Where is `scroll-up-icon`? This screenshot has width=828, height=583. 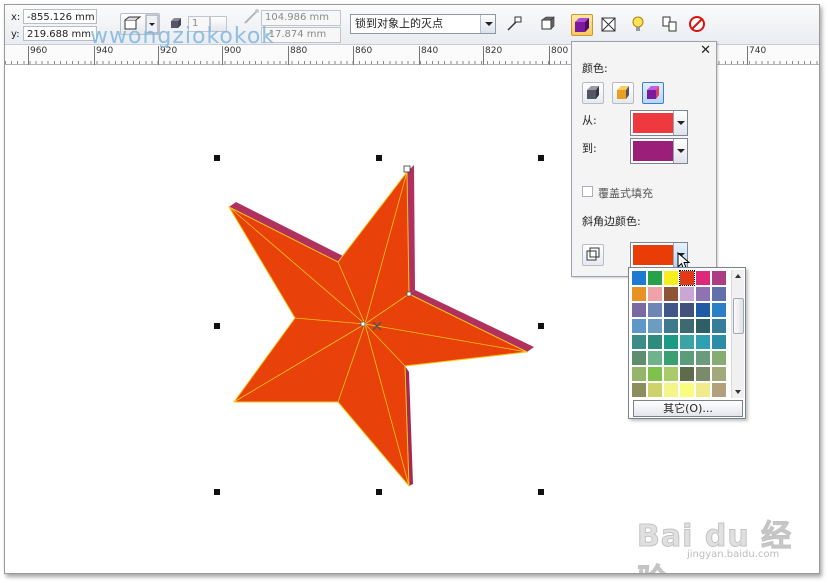
scroll-up-icon is located at coordinates (738, 276).